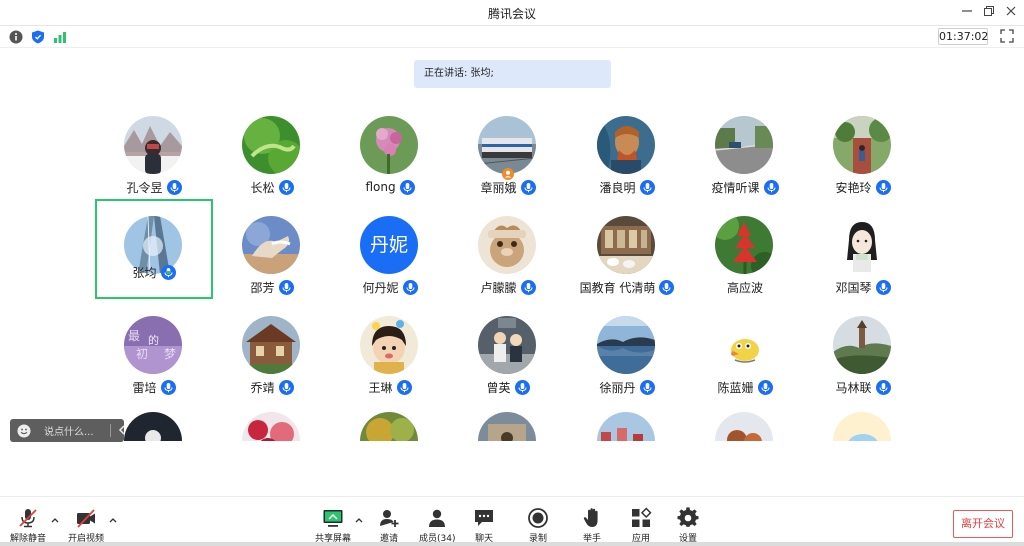  I want to click on members-button: 成员(34), so click(437, 525).